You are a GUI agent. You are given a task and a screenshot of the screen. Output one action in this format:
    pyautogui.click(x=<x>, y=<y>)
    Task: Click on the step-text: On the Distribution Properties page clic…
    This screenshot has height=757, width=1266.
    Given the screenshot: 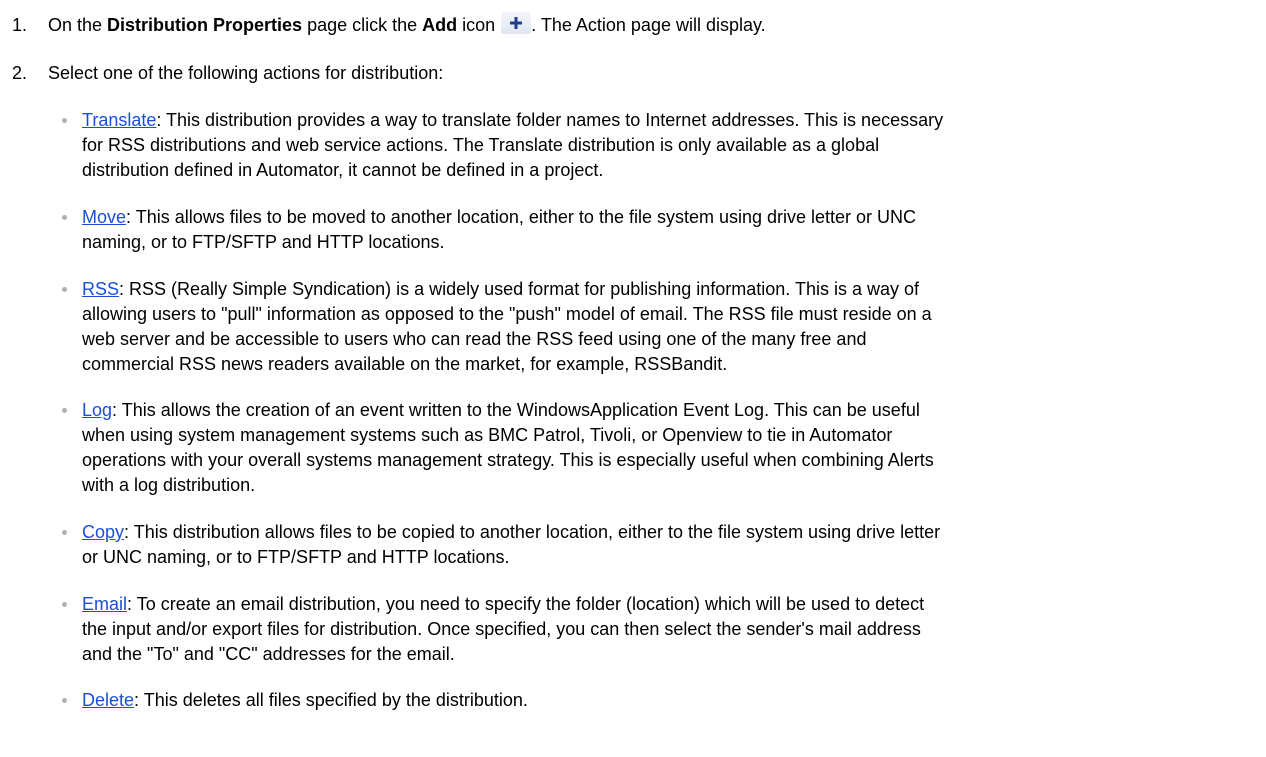 What is the action you would take?
    pyautogui.click(x=407, y=25)
    